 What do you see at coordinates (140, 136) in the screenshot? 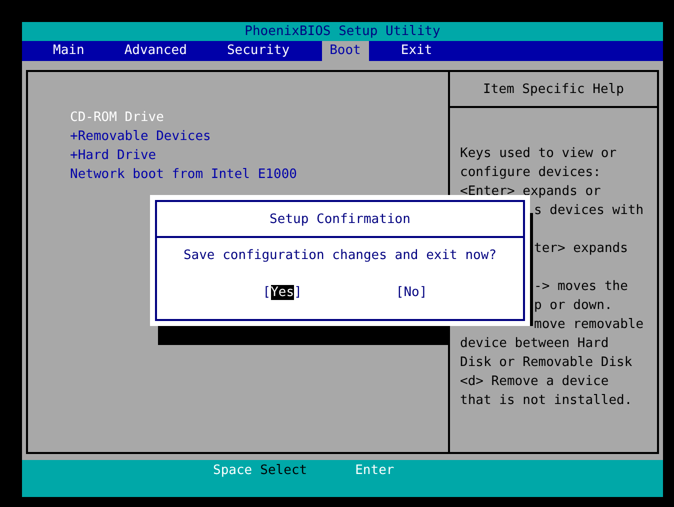
I see `boot-device-item: +Removable Devices` at bounding box center [140, 136].